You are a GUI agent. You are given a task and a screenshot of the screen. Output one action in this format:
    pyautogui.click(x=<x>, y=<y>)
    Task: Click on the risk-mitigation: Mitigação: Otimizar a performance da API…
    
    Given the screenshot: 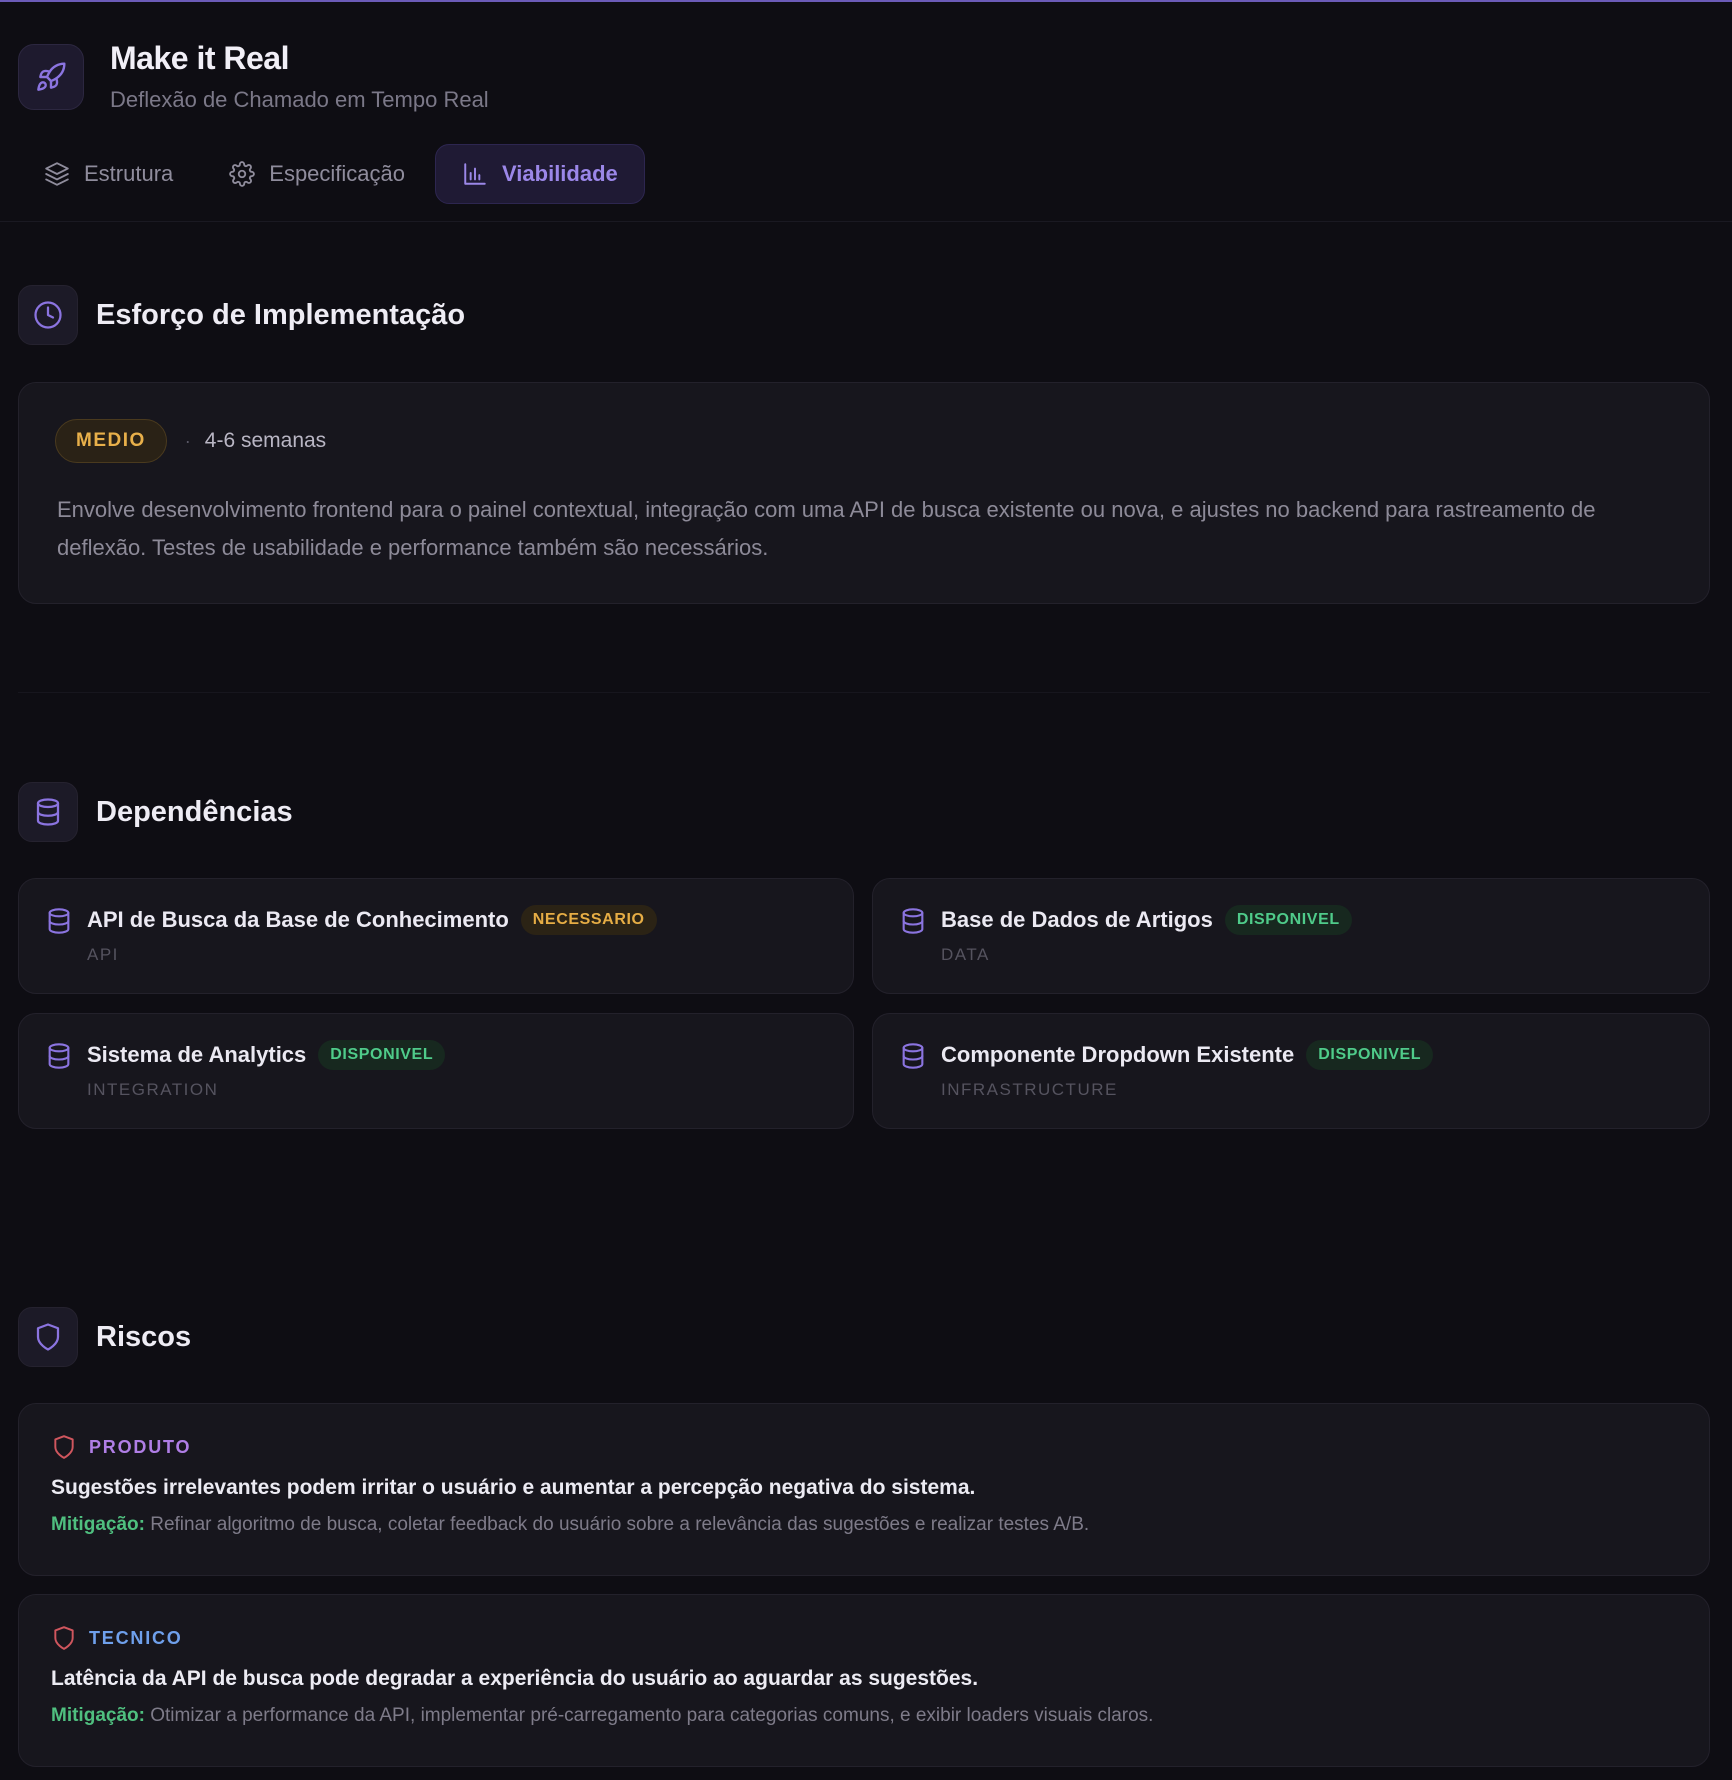 What is the action you would take?
    pyautogui.click(x=864, y=1716)
    